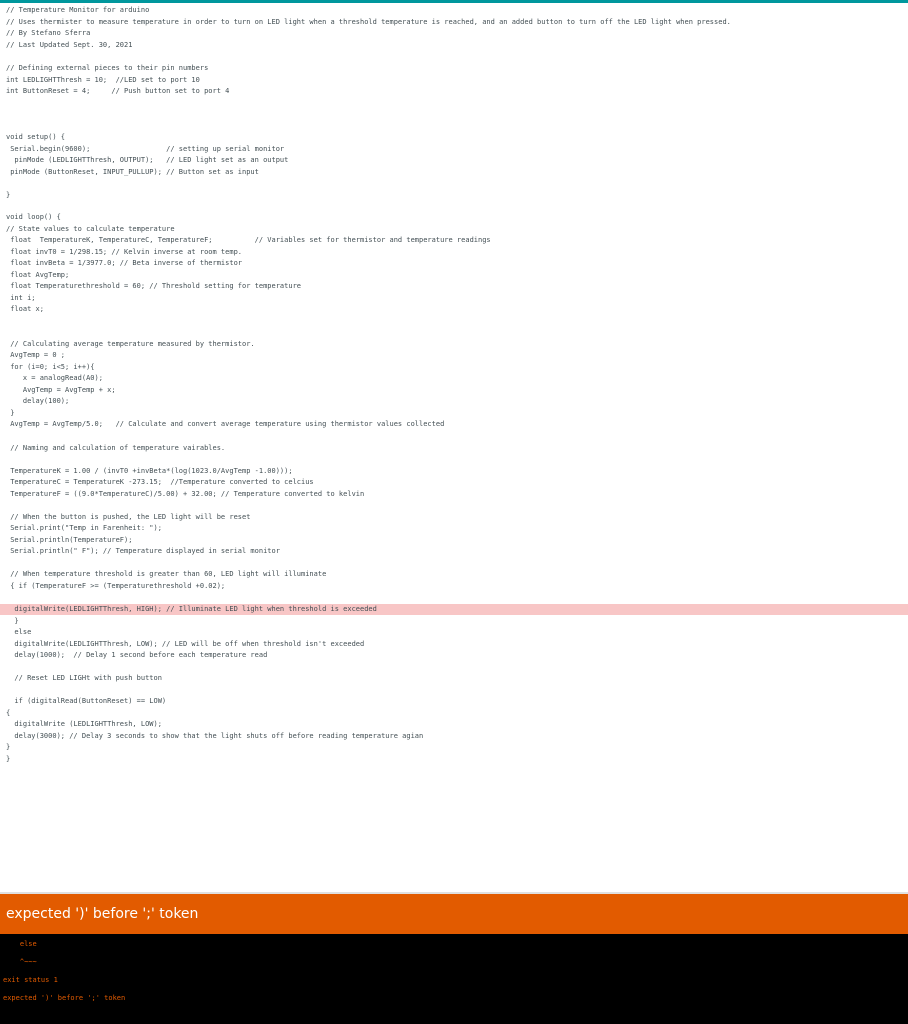 This screenshot has height=1024, width=908. Describe the element at coordinates (454, 378) in the screenshot. I see `code-line: x = analogRead(A0);` at that location.